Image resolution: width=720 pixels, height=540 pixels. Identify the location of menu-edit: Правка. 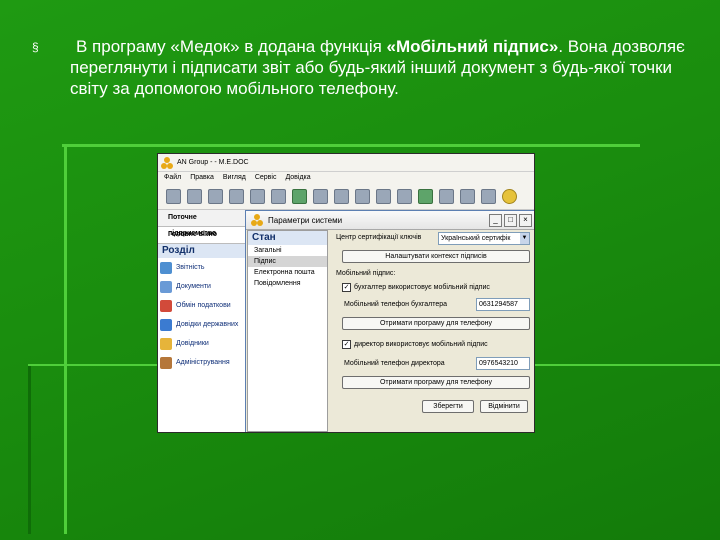
(202, 177).